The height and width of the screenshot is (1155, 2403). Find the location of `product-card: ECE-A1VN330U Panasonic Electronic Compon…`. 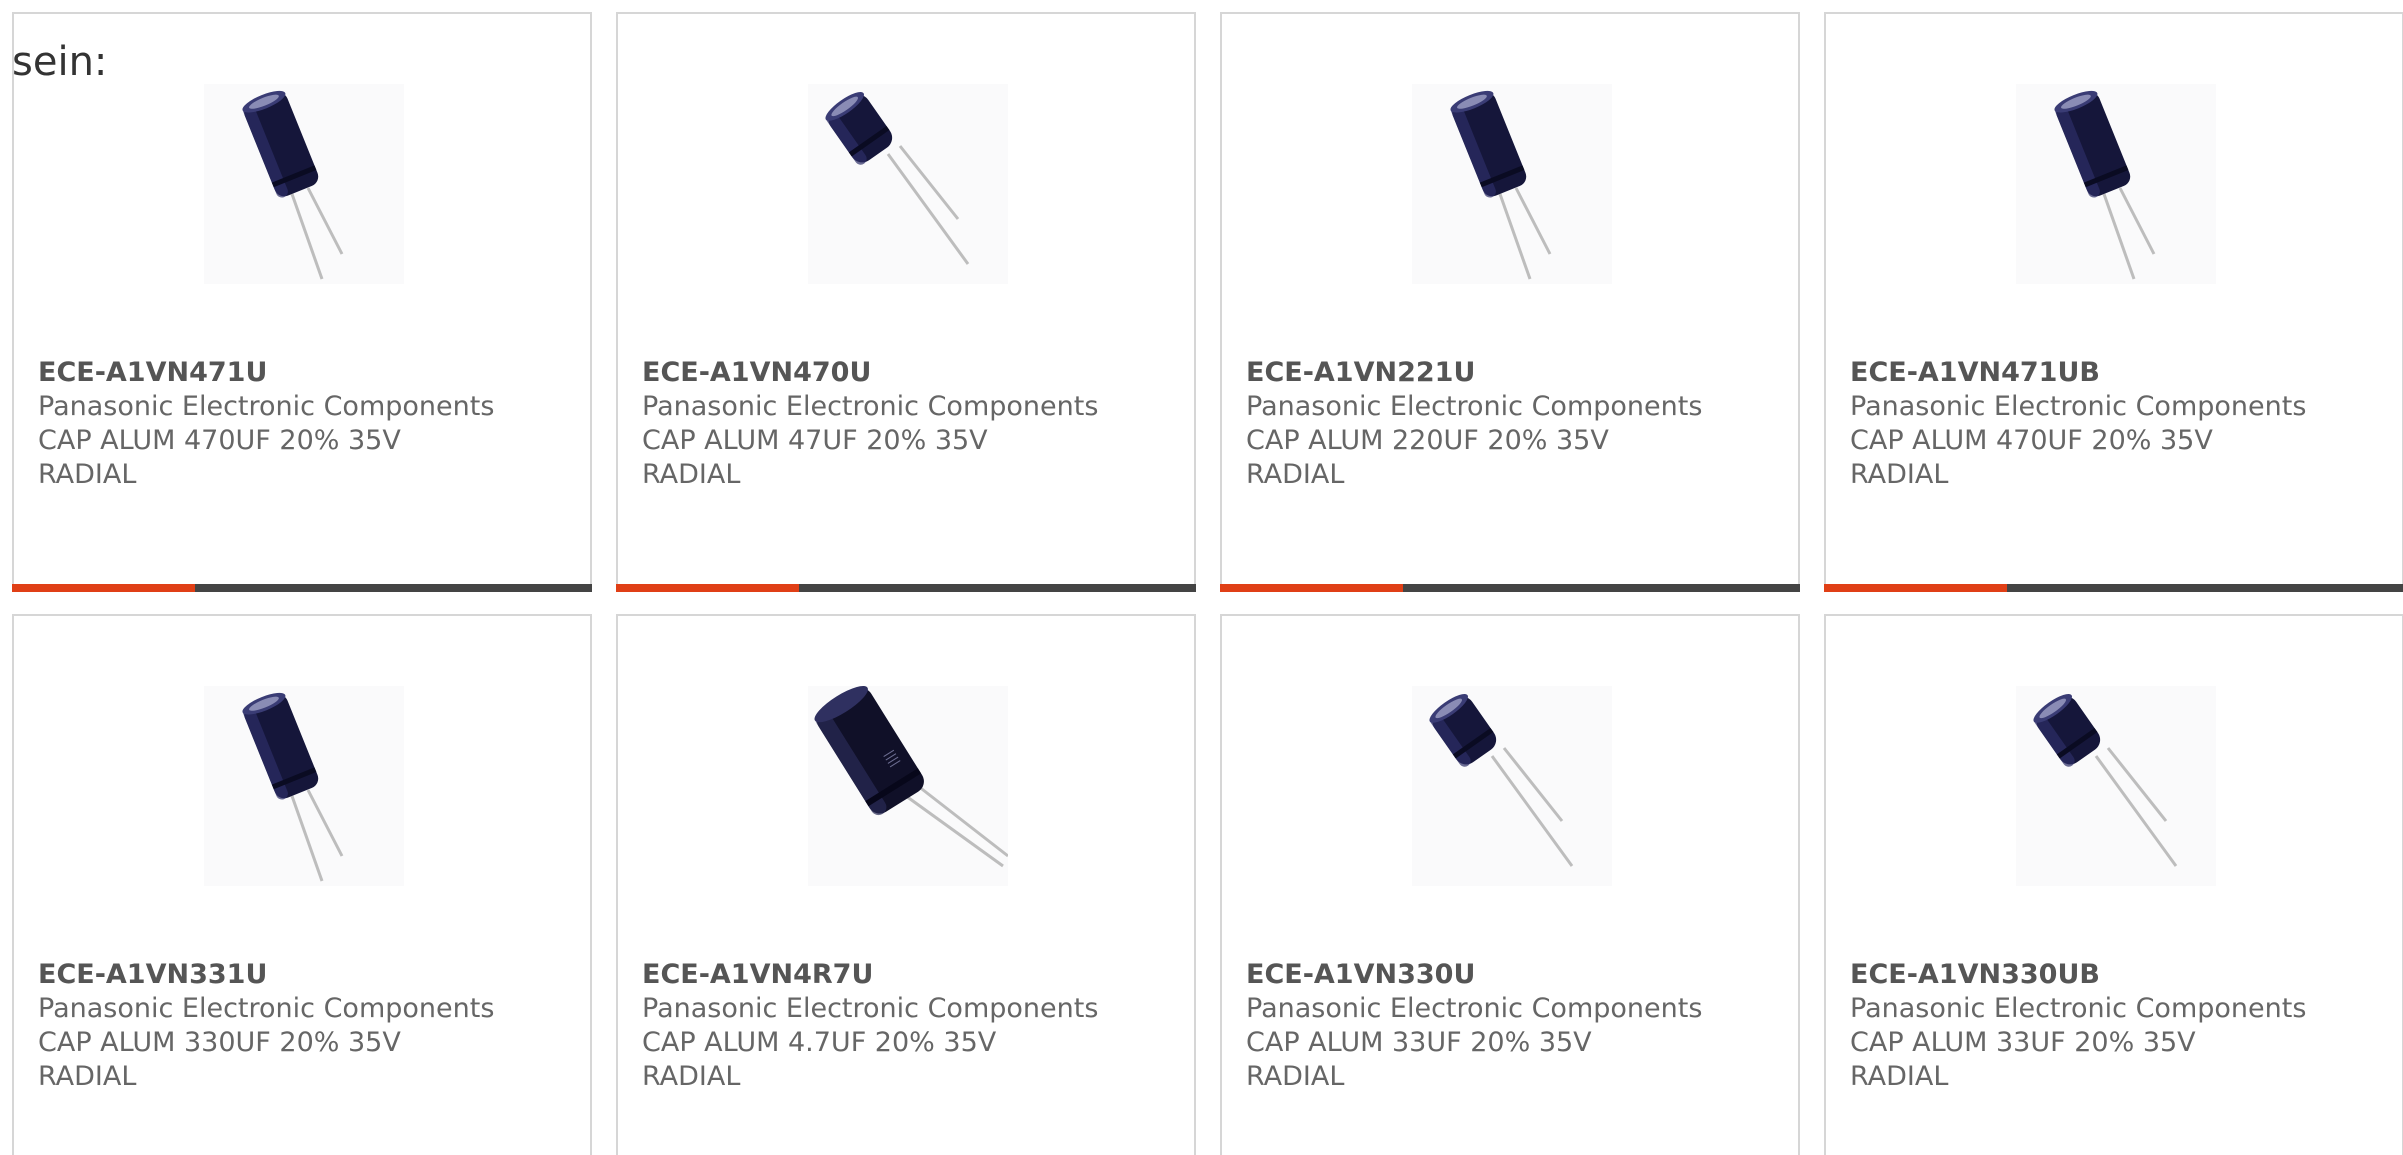

product-card: ECE-A1VN330U Panasonic Electronic Compon… is located at coordinates (1510, 884).